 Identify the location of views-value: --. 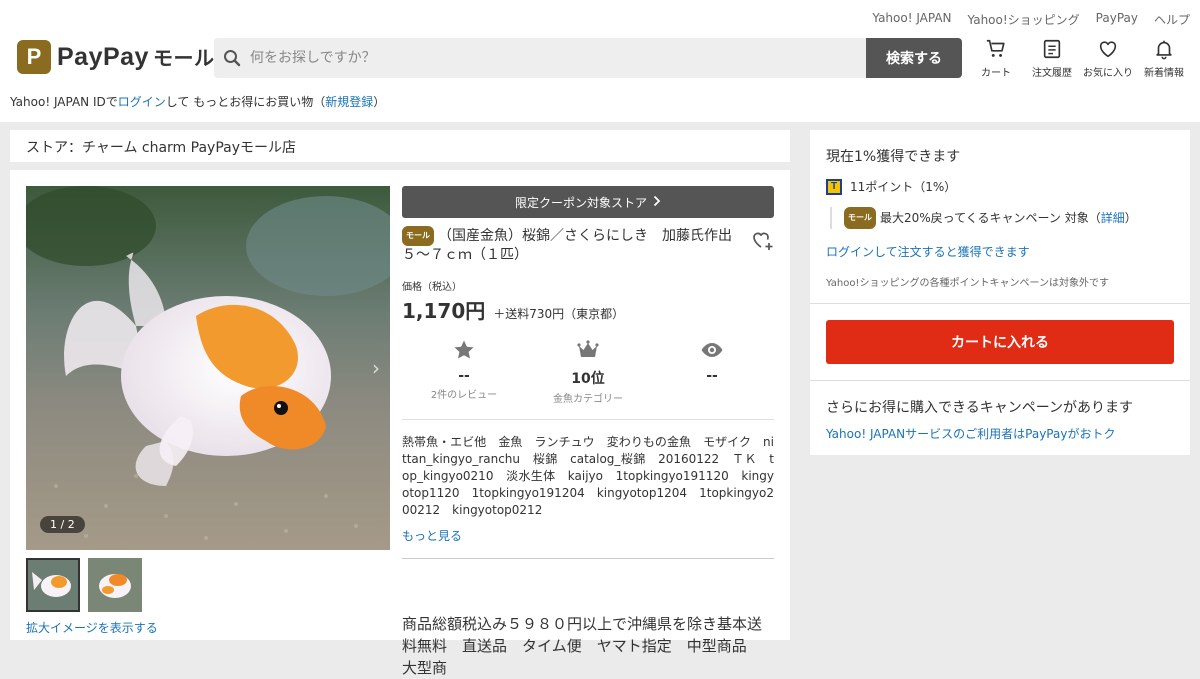
(712, 376).